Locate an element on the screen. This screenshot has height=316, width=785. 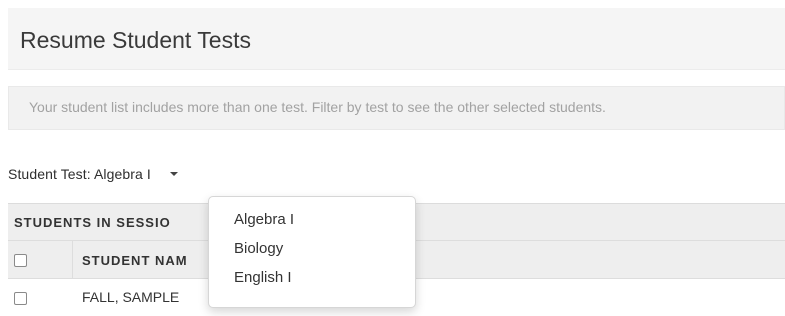
student-test-dropdown-toggle: Student Test: Algebra I is located at coordinates (93, 174).